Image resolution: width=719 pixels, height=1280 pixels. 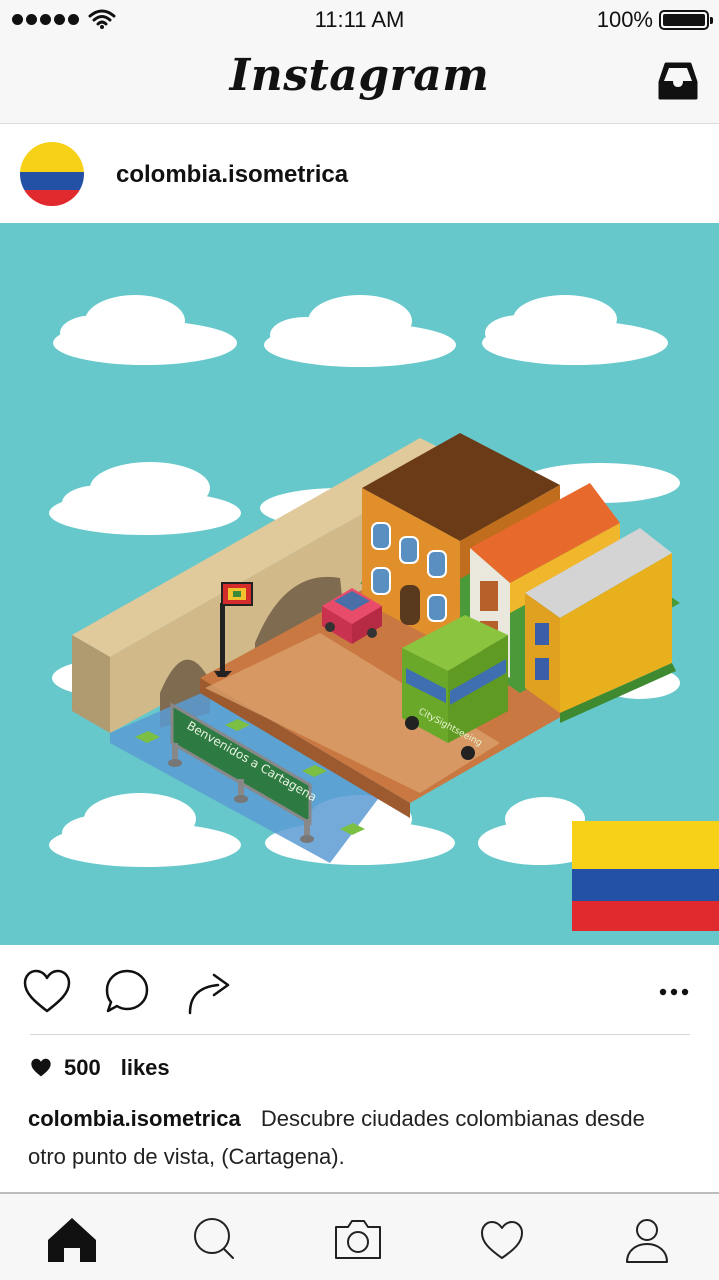 What do you see at coordinates (209, 992) in the screenshot?
I see `share-icon` at bounding box center [209, 992].